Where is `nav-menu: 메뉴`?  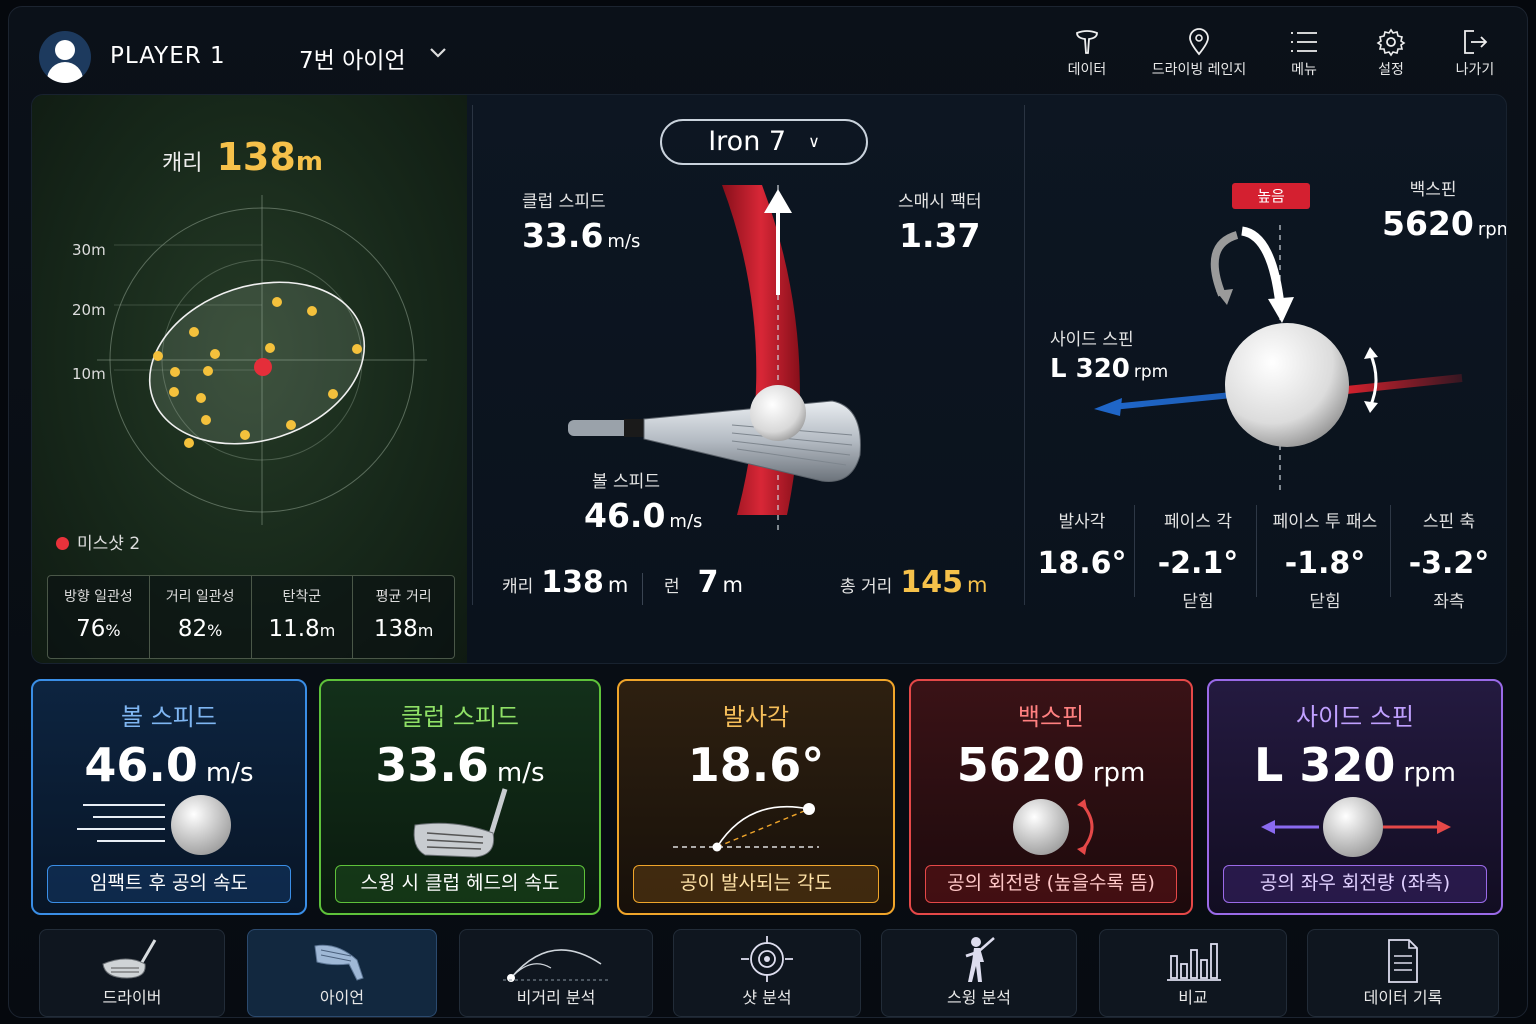 nav-menu: 메뉴 is located at coordinates (1304, 52).